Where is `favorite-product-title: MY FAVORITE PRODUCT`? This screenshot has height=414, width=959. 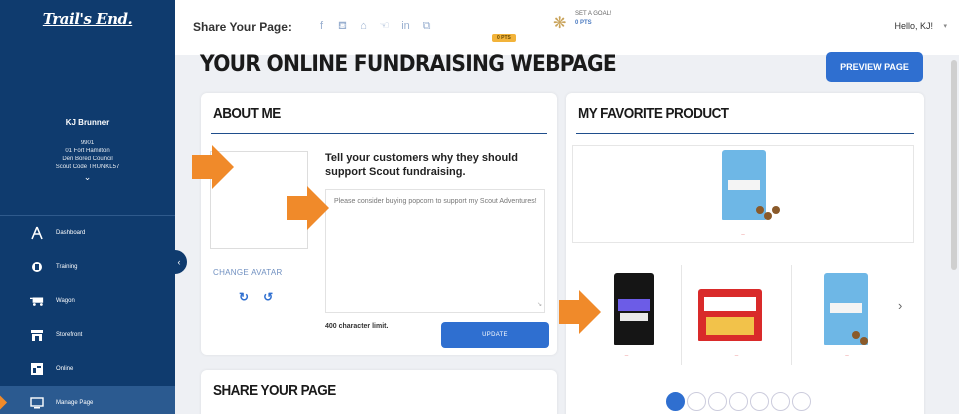 favorite-product-title: MY FAVORITE PRODUCT is located at coordinates (653, 113).